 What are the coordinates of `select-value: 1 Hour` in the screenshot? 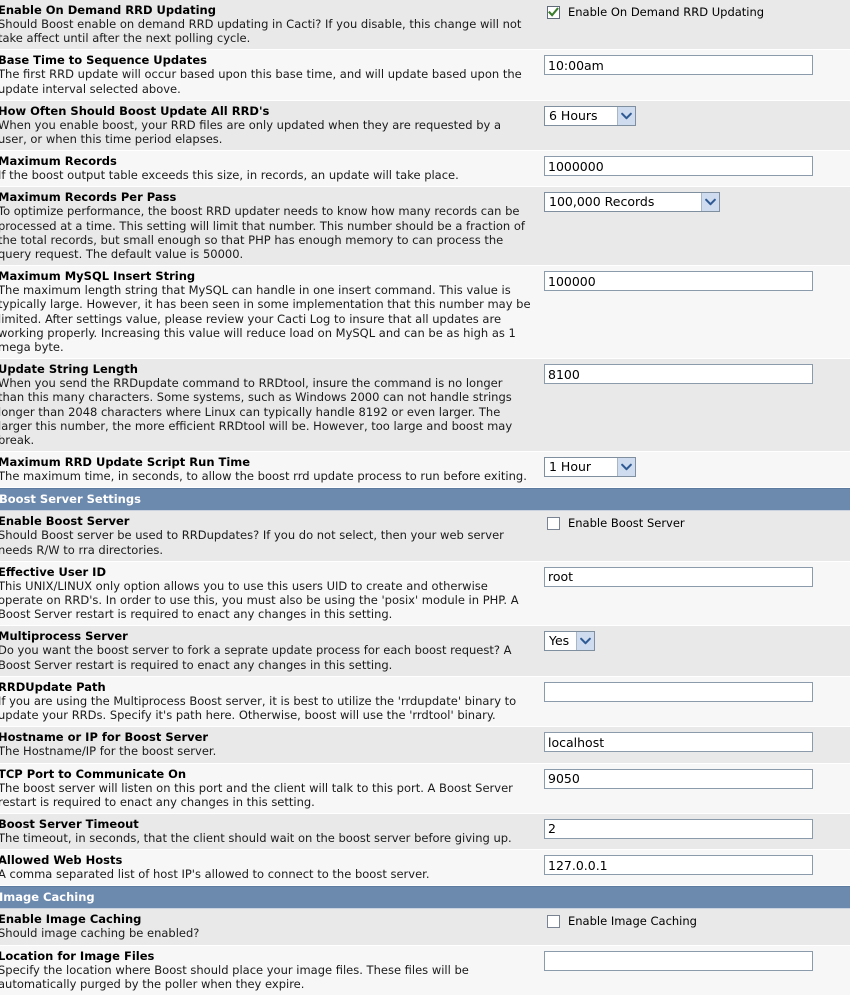 It's located at (570, 467).